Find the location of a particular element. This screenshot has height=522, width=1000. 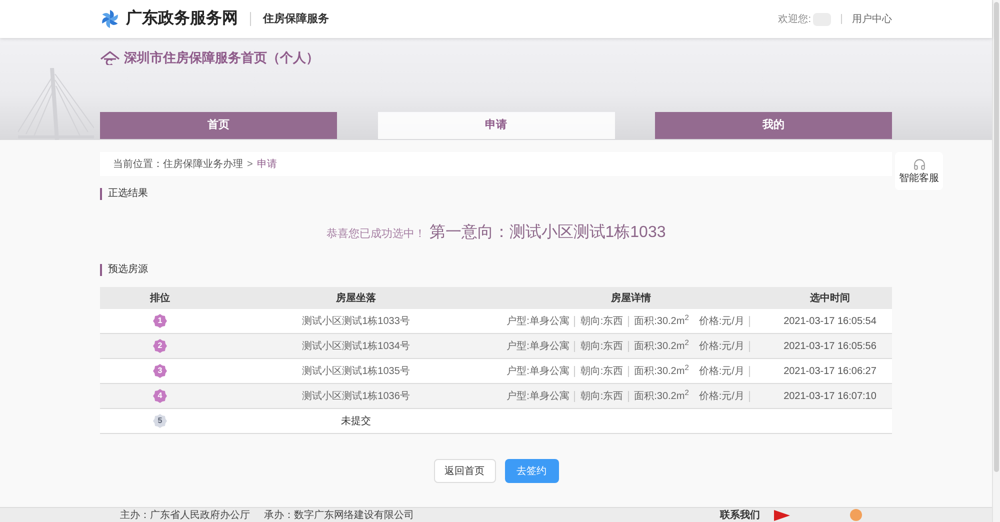

column-header: 房屋详情 is located at coordinates (631, 298).